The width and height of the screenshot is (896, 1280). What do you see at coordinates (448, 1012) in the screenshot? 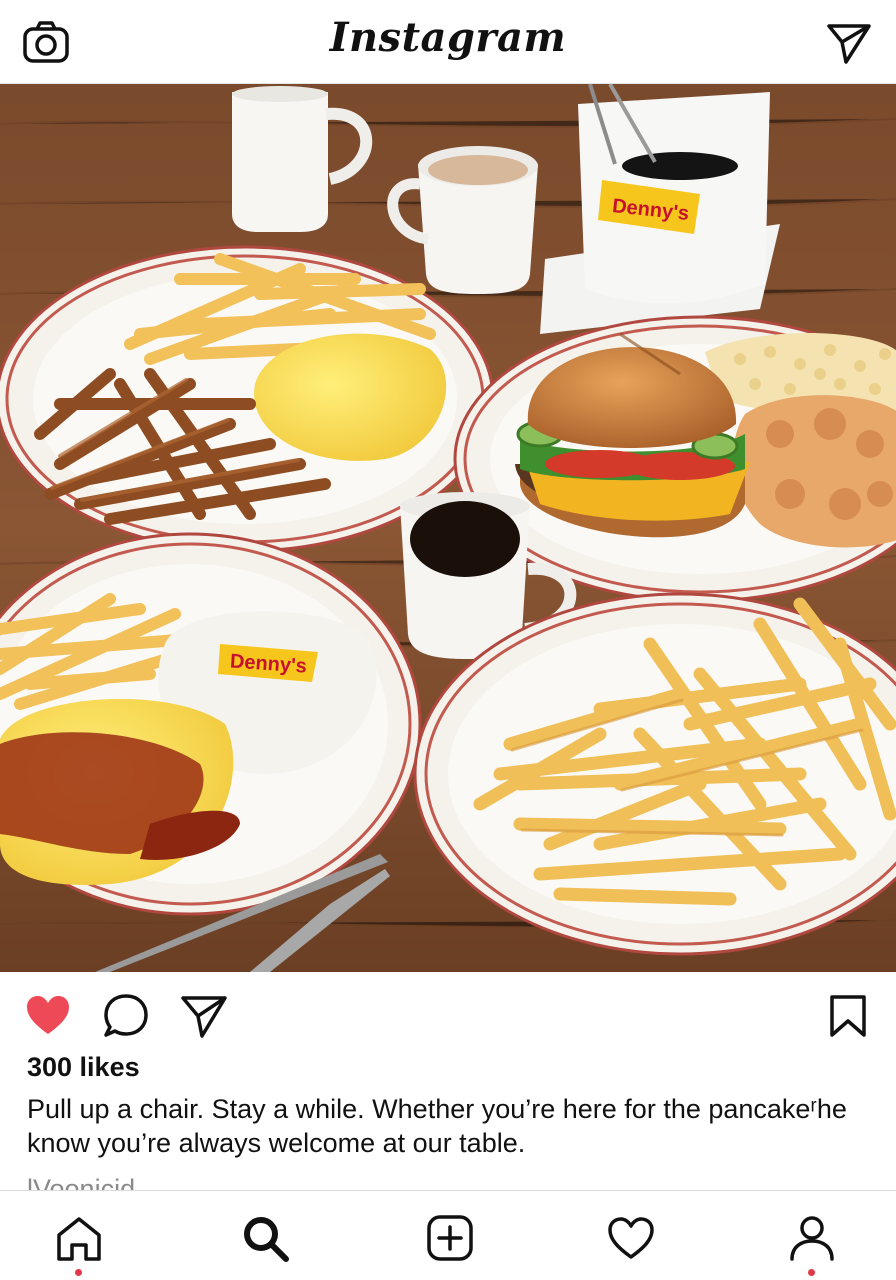
I see `post-actions` at bounding box center [448, 1012].